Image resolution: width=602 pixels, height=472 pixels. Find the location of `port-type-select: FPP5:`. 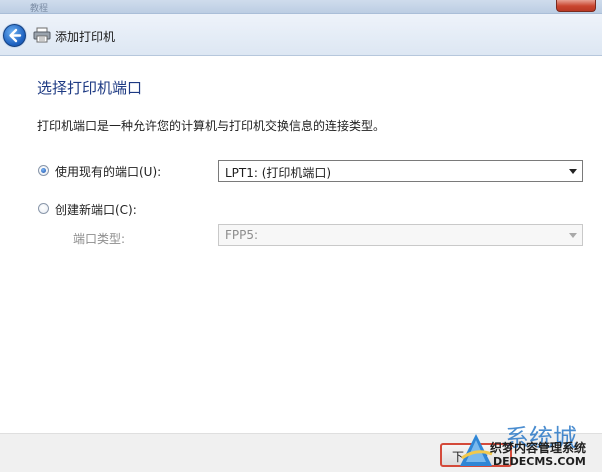

port-type-select: FPP5: is located at coordinates (400, 235).